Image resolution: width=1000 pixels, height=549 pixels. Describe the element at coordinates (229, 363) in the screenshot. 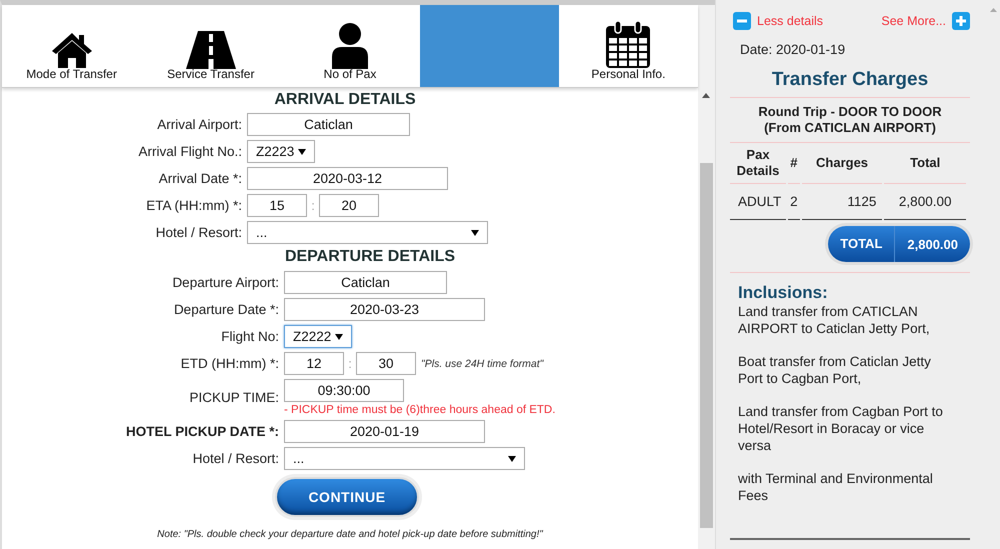

I see `field-label: ETD (HH:mm) *:` at that location.